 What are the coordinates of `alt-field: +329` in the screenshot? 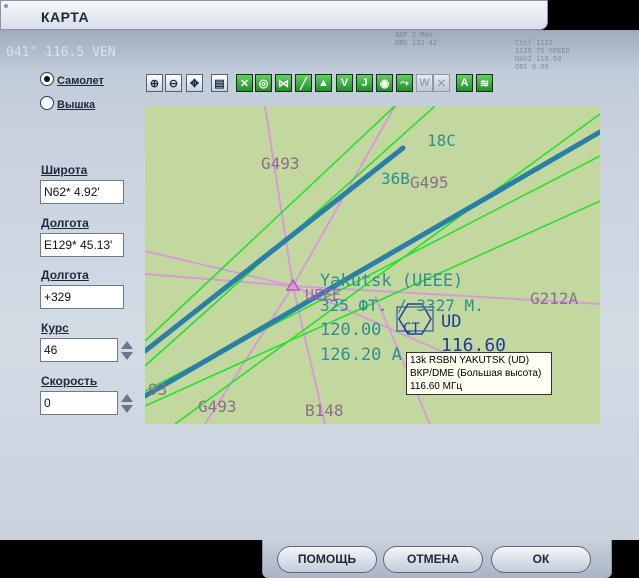 It's located at (82, 297).